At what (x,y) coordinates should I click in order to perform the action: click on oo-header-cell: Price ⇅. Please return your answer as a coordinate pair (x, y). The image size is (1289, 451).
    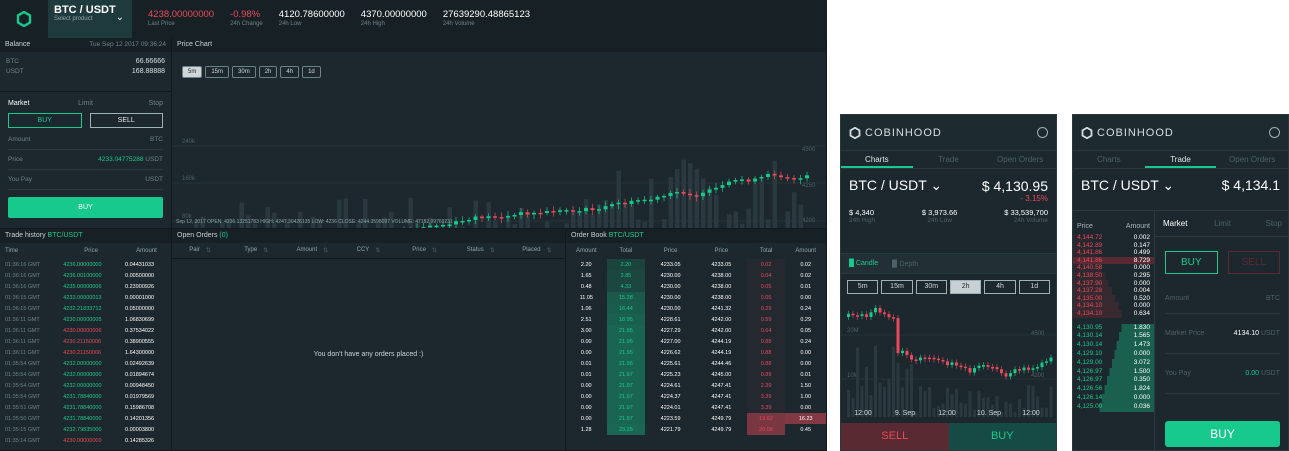
    Looking at the image, I should click on (425, 250).